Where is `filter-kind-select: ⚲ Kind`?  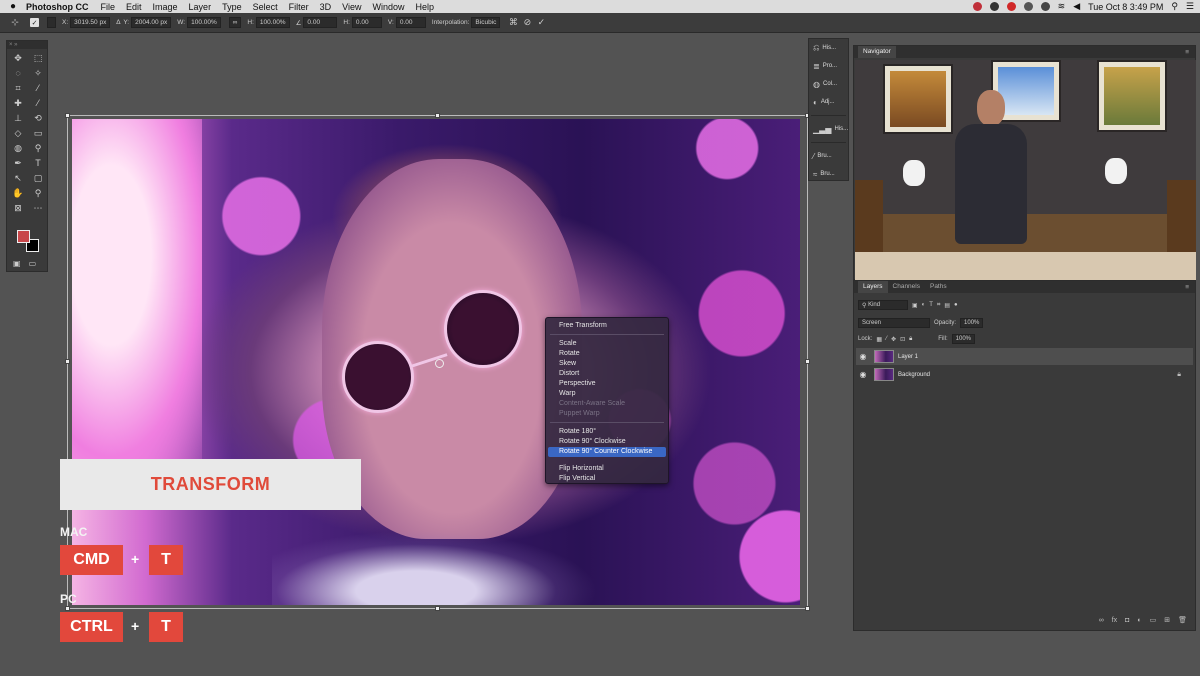
filter-kind-select: ⚲ Kind is located at coordinates (883, 305).